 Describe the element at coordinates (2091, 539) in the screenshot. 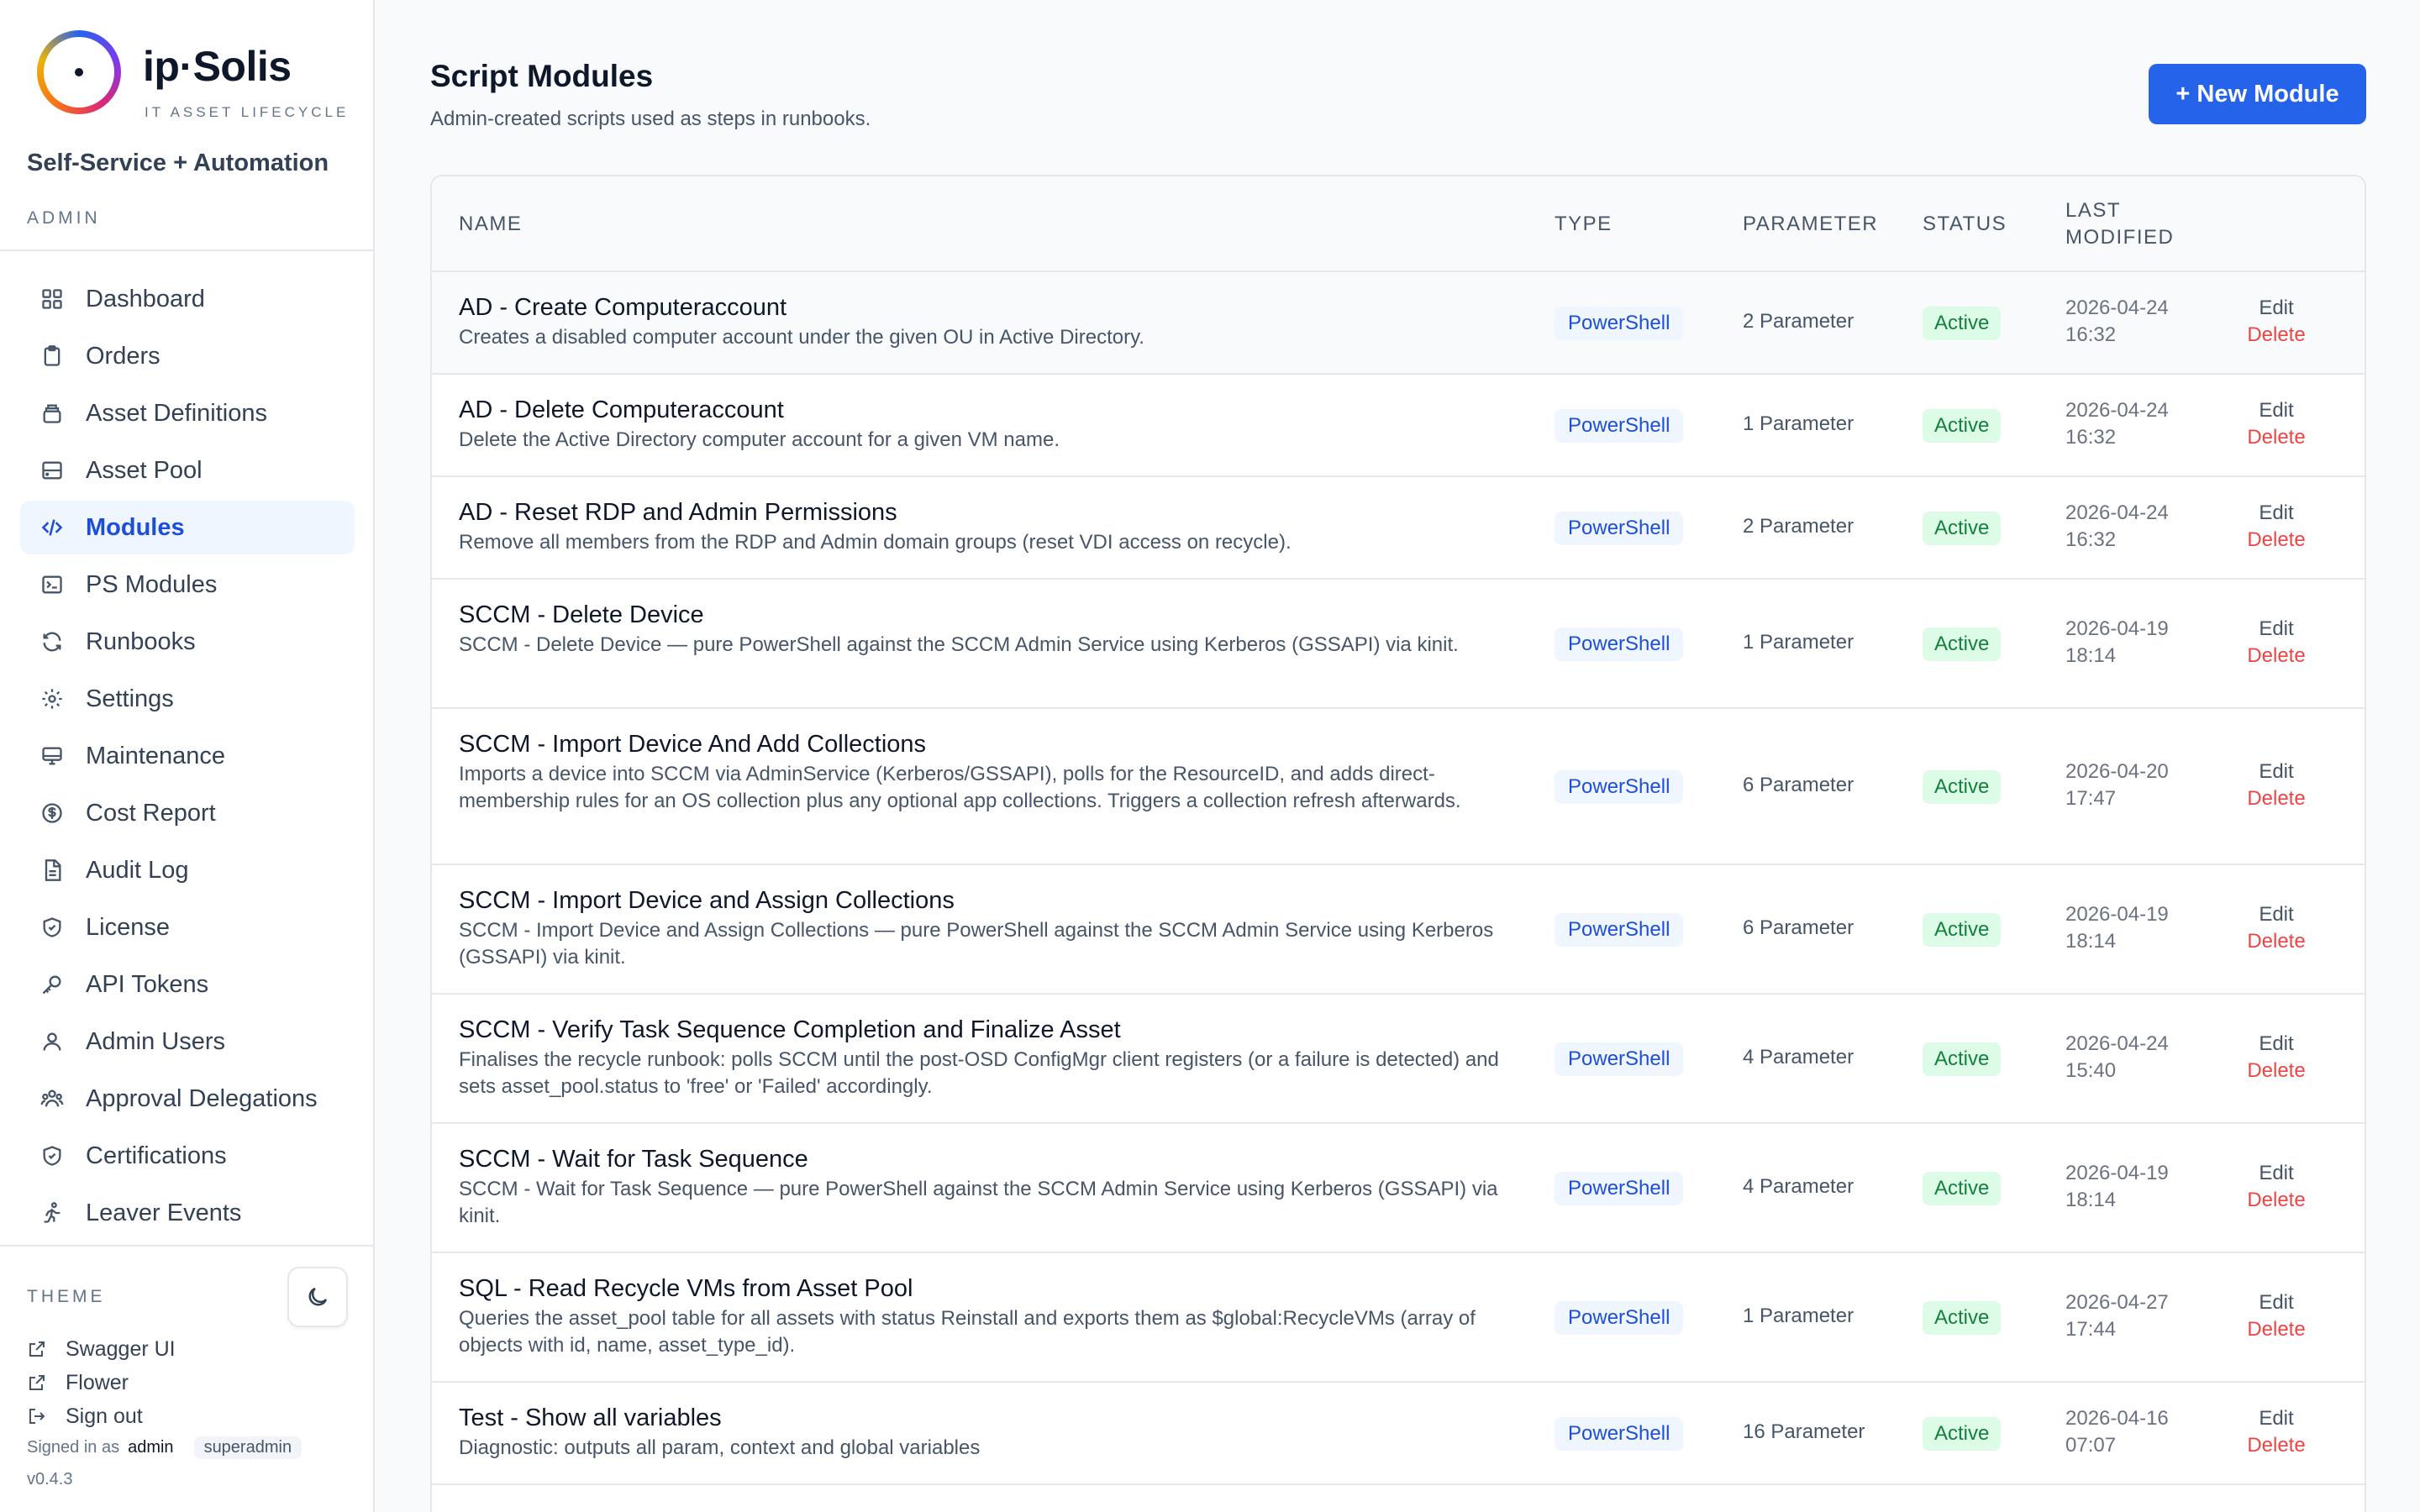

I see `modified-time: 16:32` at that location.